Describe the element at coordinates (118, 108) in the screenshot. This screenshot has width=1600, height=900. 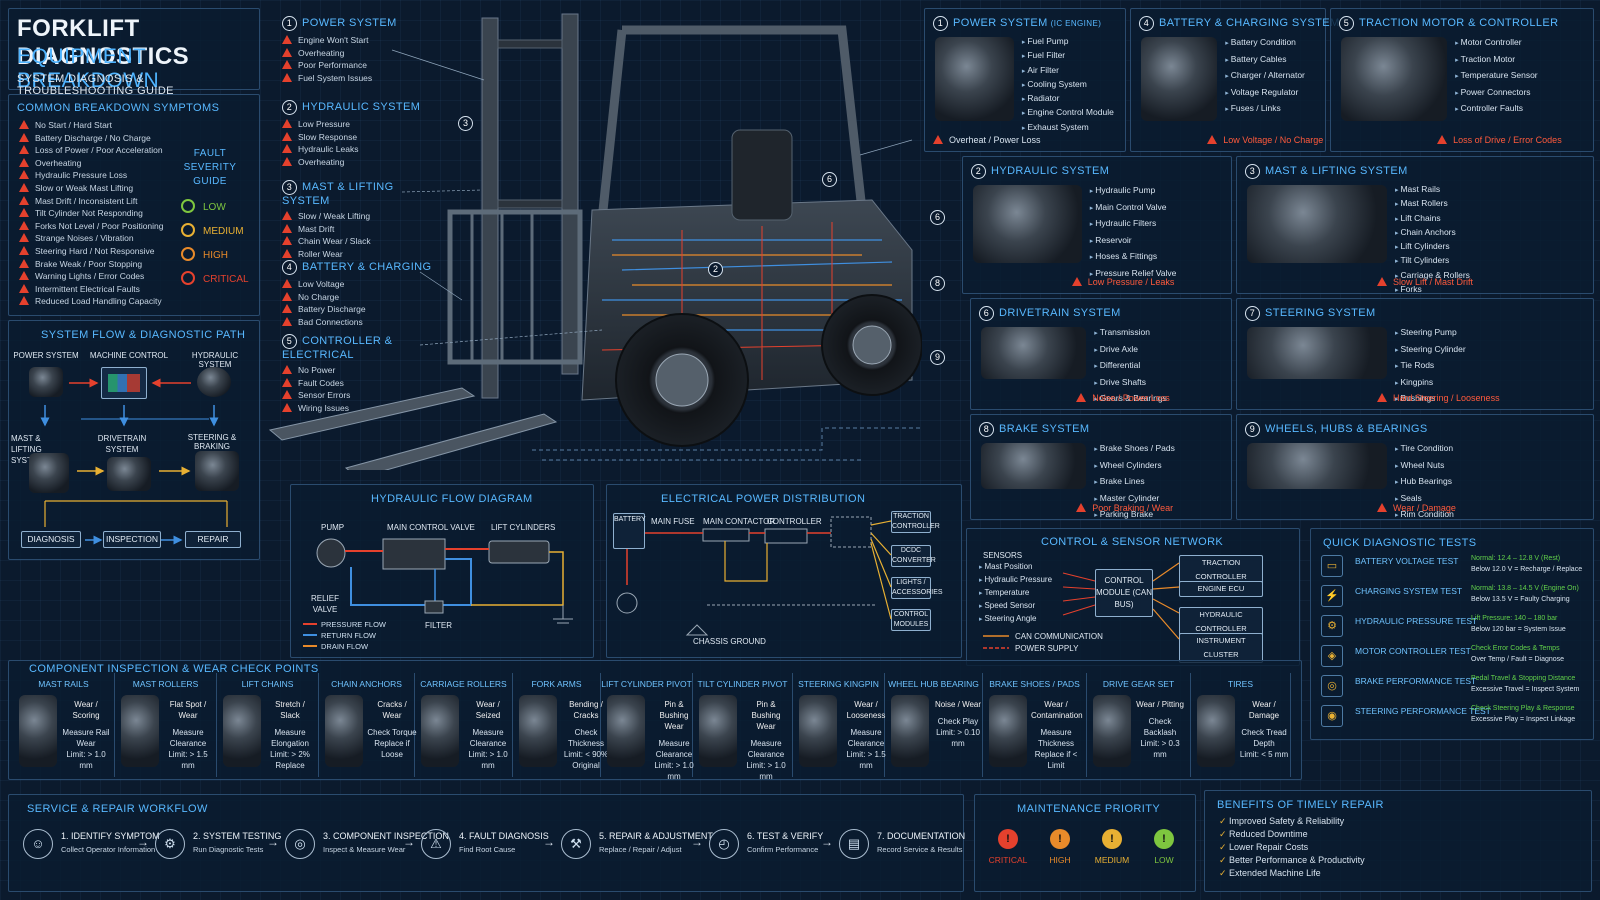
I see `symptoms-title: COMMON BREAKDOWN SYMPTOMS` at that location.